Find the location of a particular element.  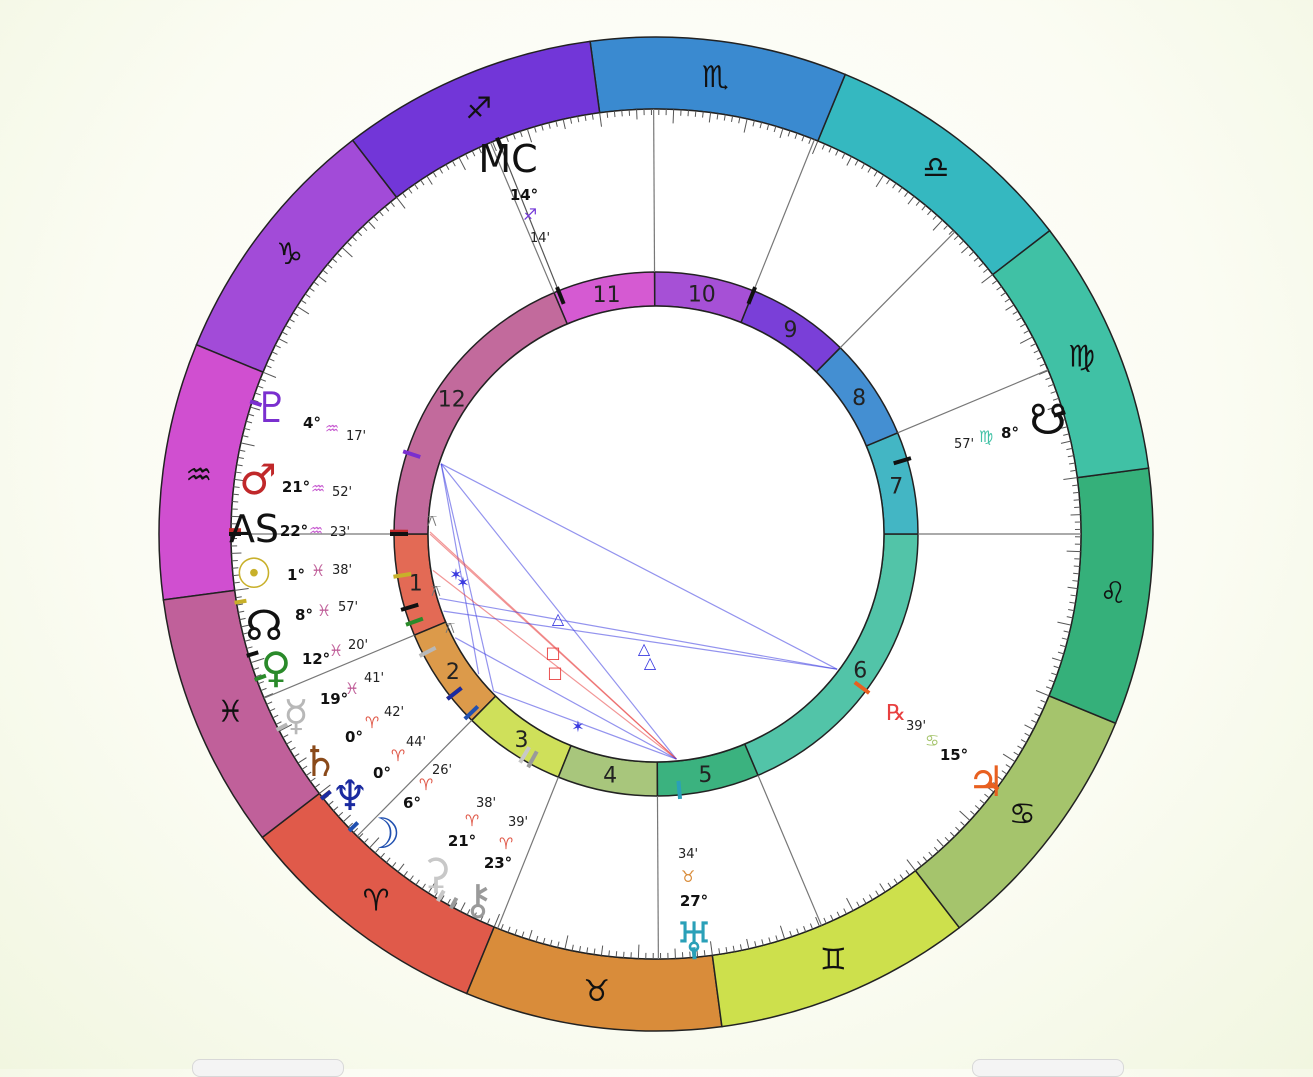

ascendant-sign-icon: ♒ is located at coordinates (316, 530).